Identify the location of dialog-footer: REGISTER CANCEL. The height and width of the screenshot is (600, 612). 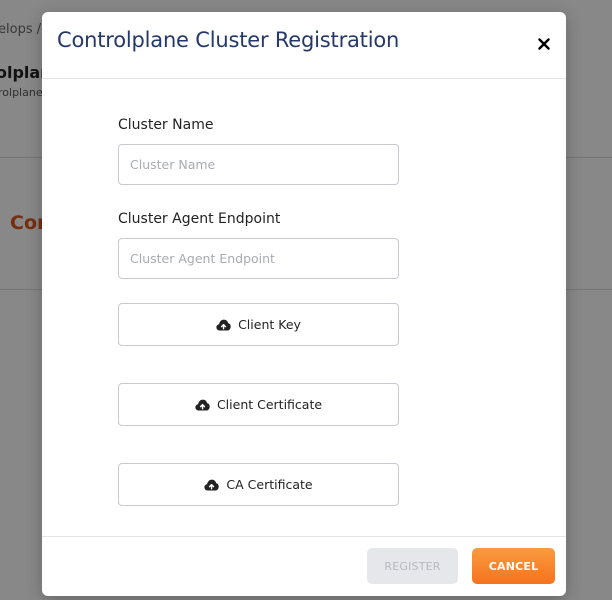
(304, 566).